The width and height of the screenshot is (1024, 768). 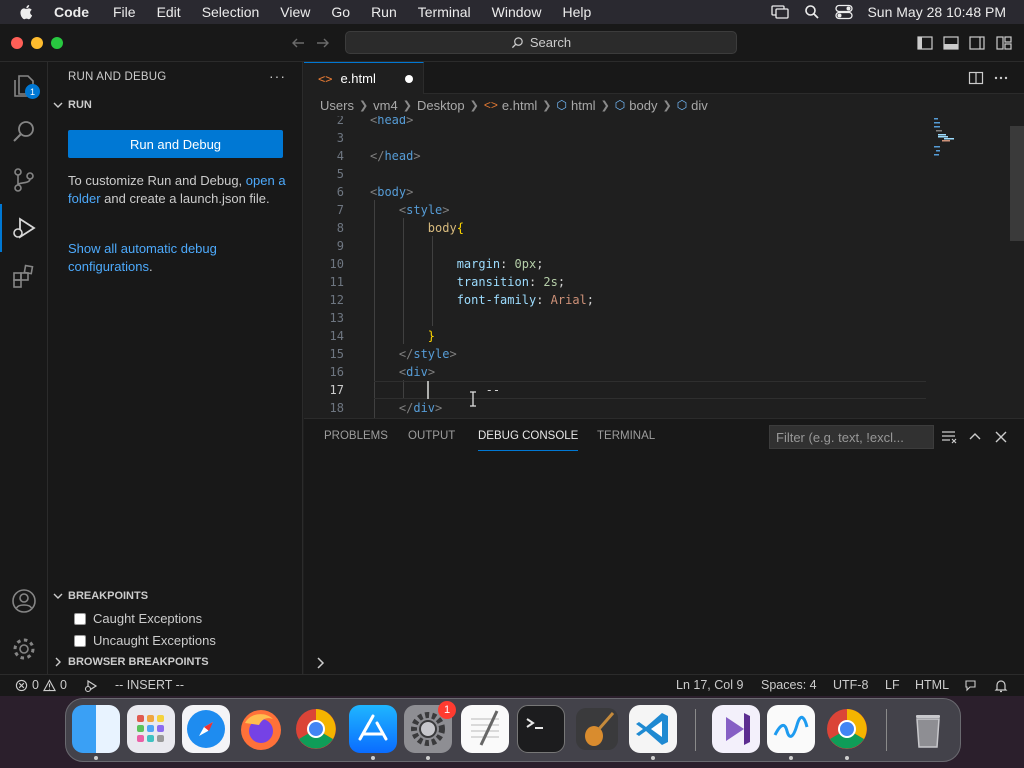 What do you see at coordinates (17, 43) in the screenshot?
I see `close-window-button` at bounding box center [17, 43].